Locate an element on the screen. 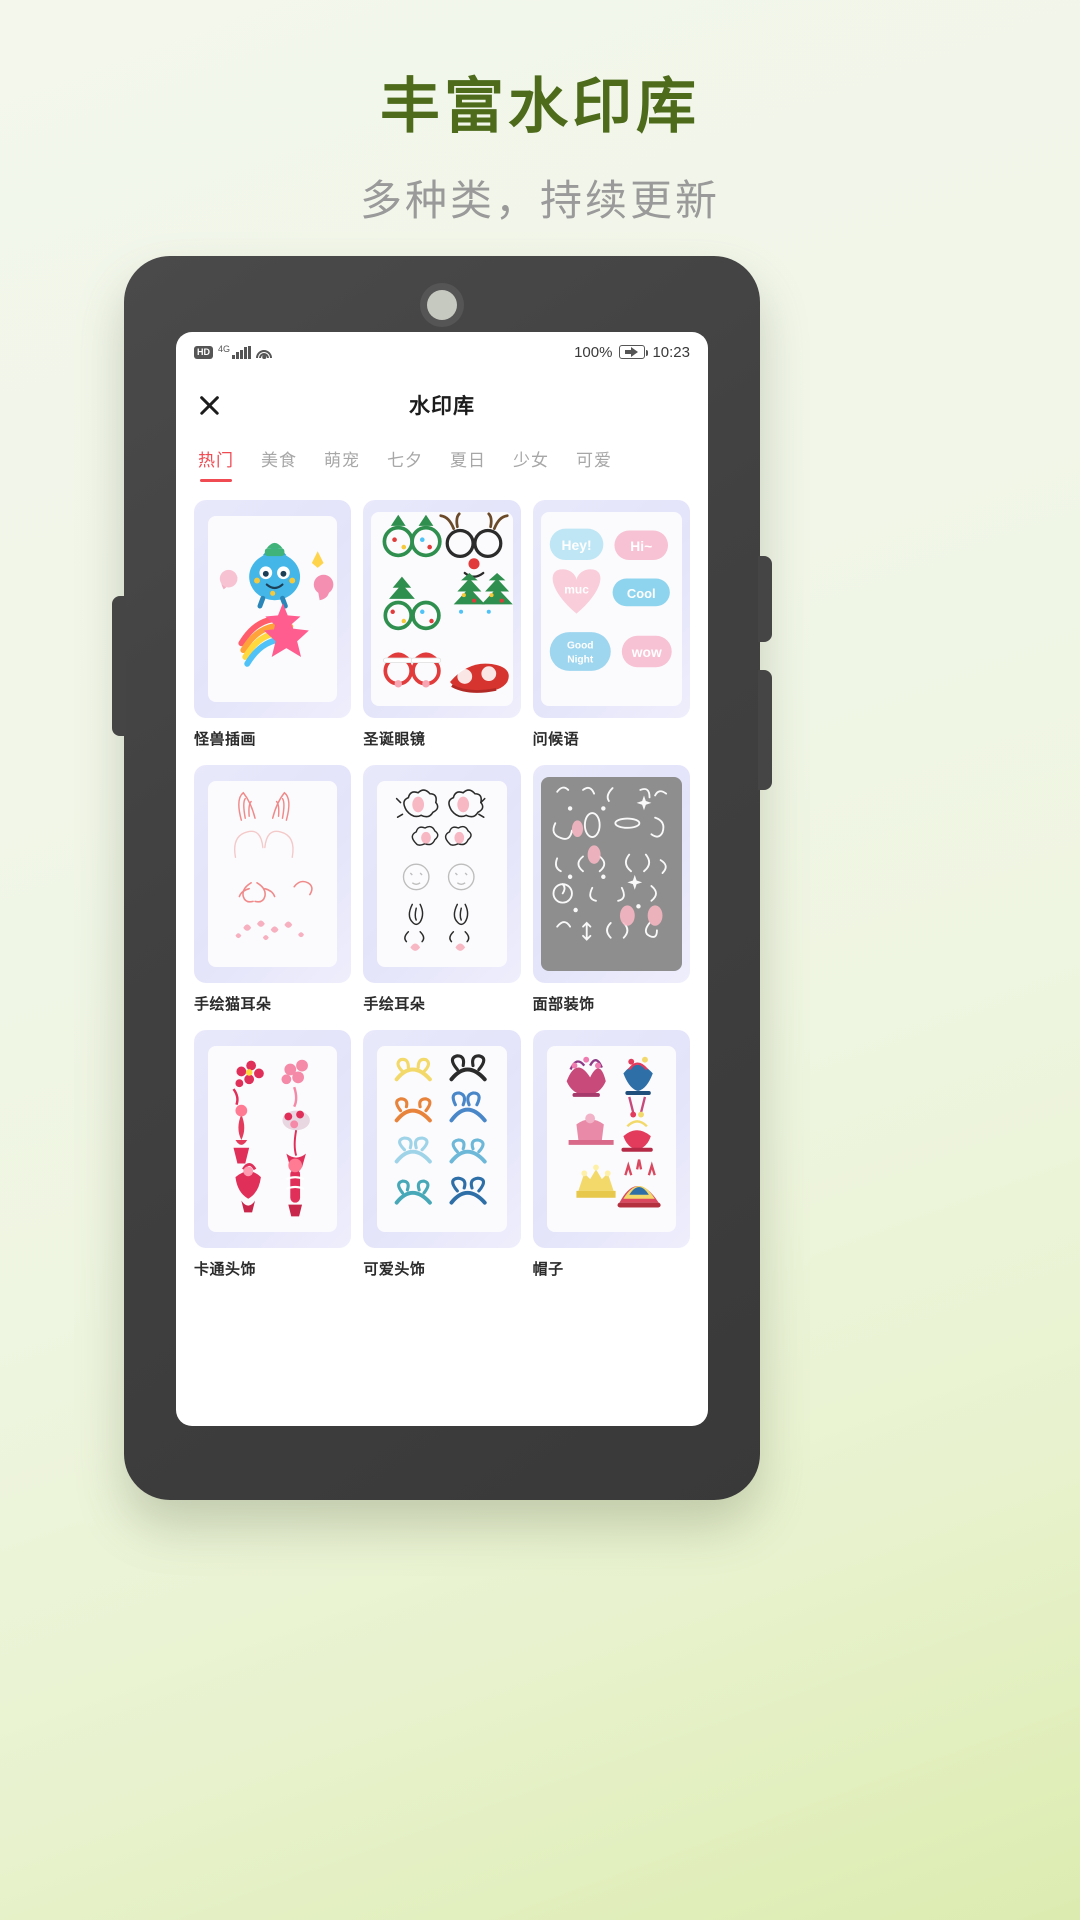  card-label: 怪兽插画 is located at coordinates (225, 739).